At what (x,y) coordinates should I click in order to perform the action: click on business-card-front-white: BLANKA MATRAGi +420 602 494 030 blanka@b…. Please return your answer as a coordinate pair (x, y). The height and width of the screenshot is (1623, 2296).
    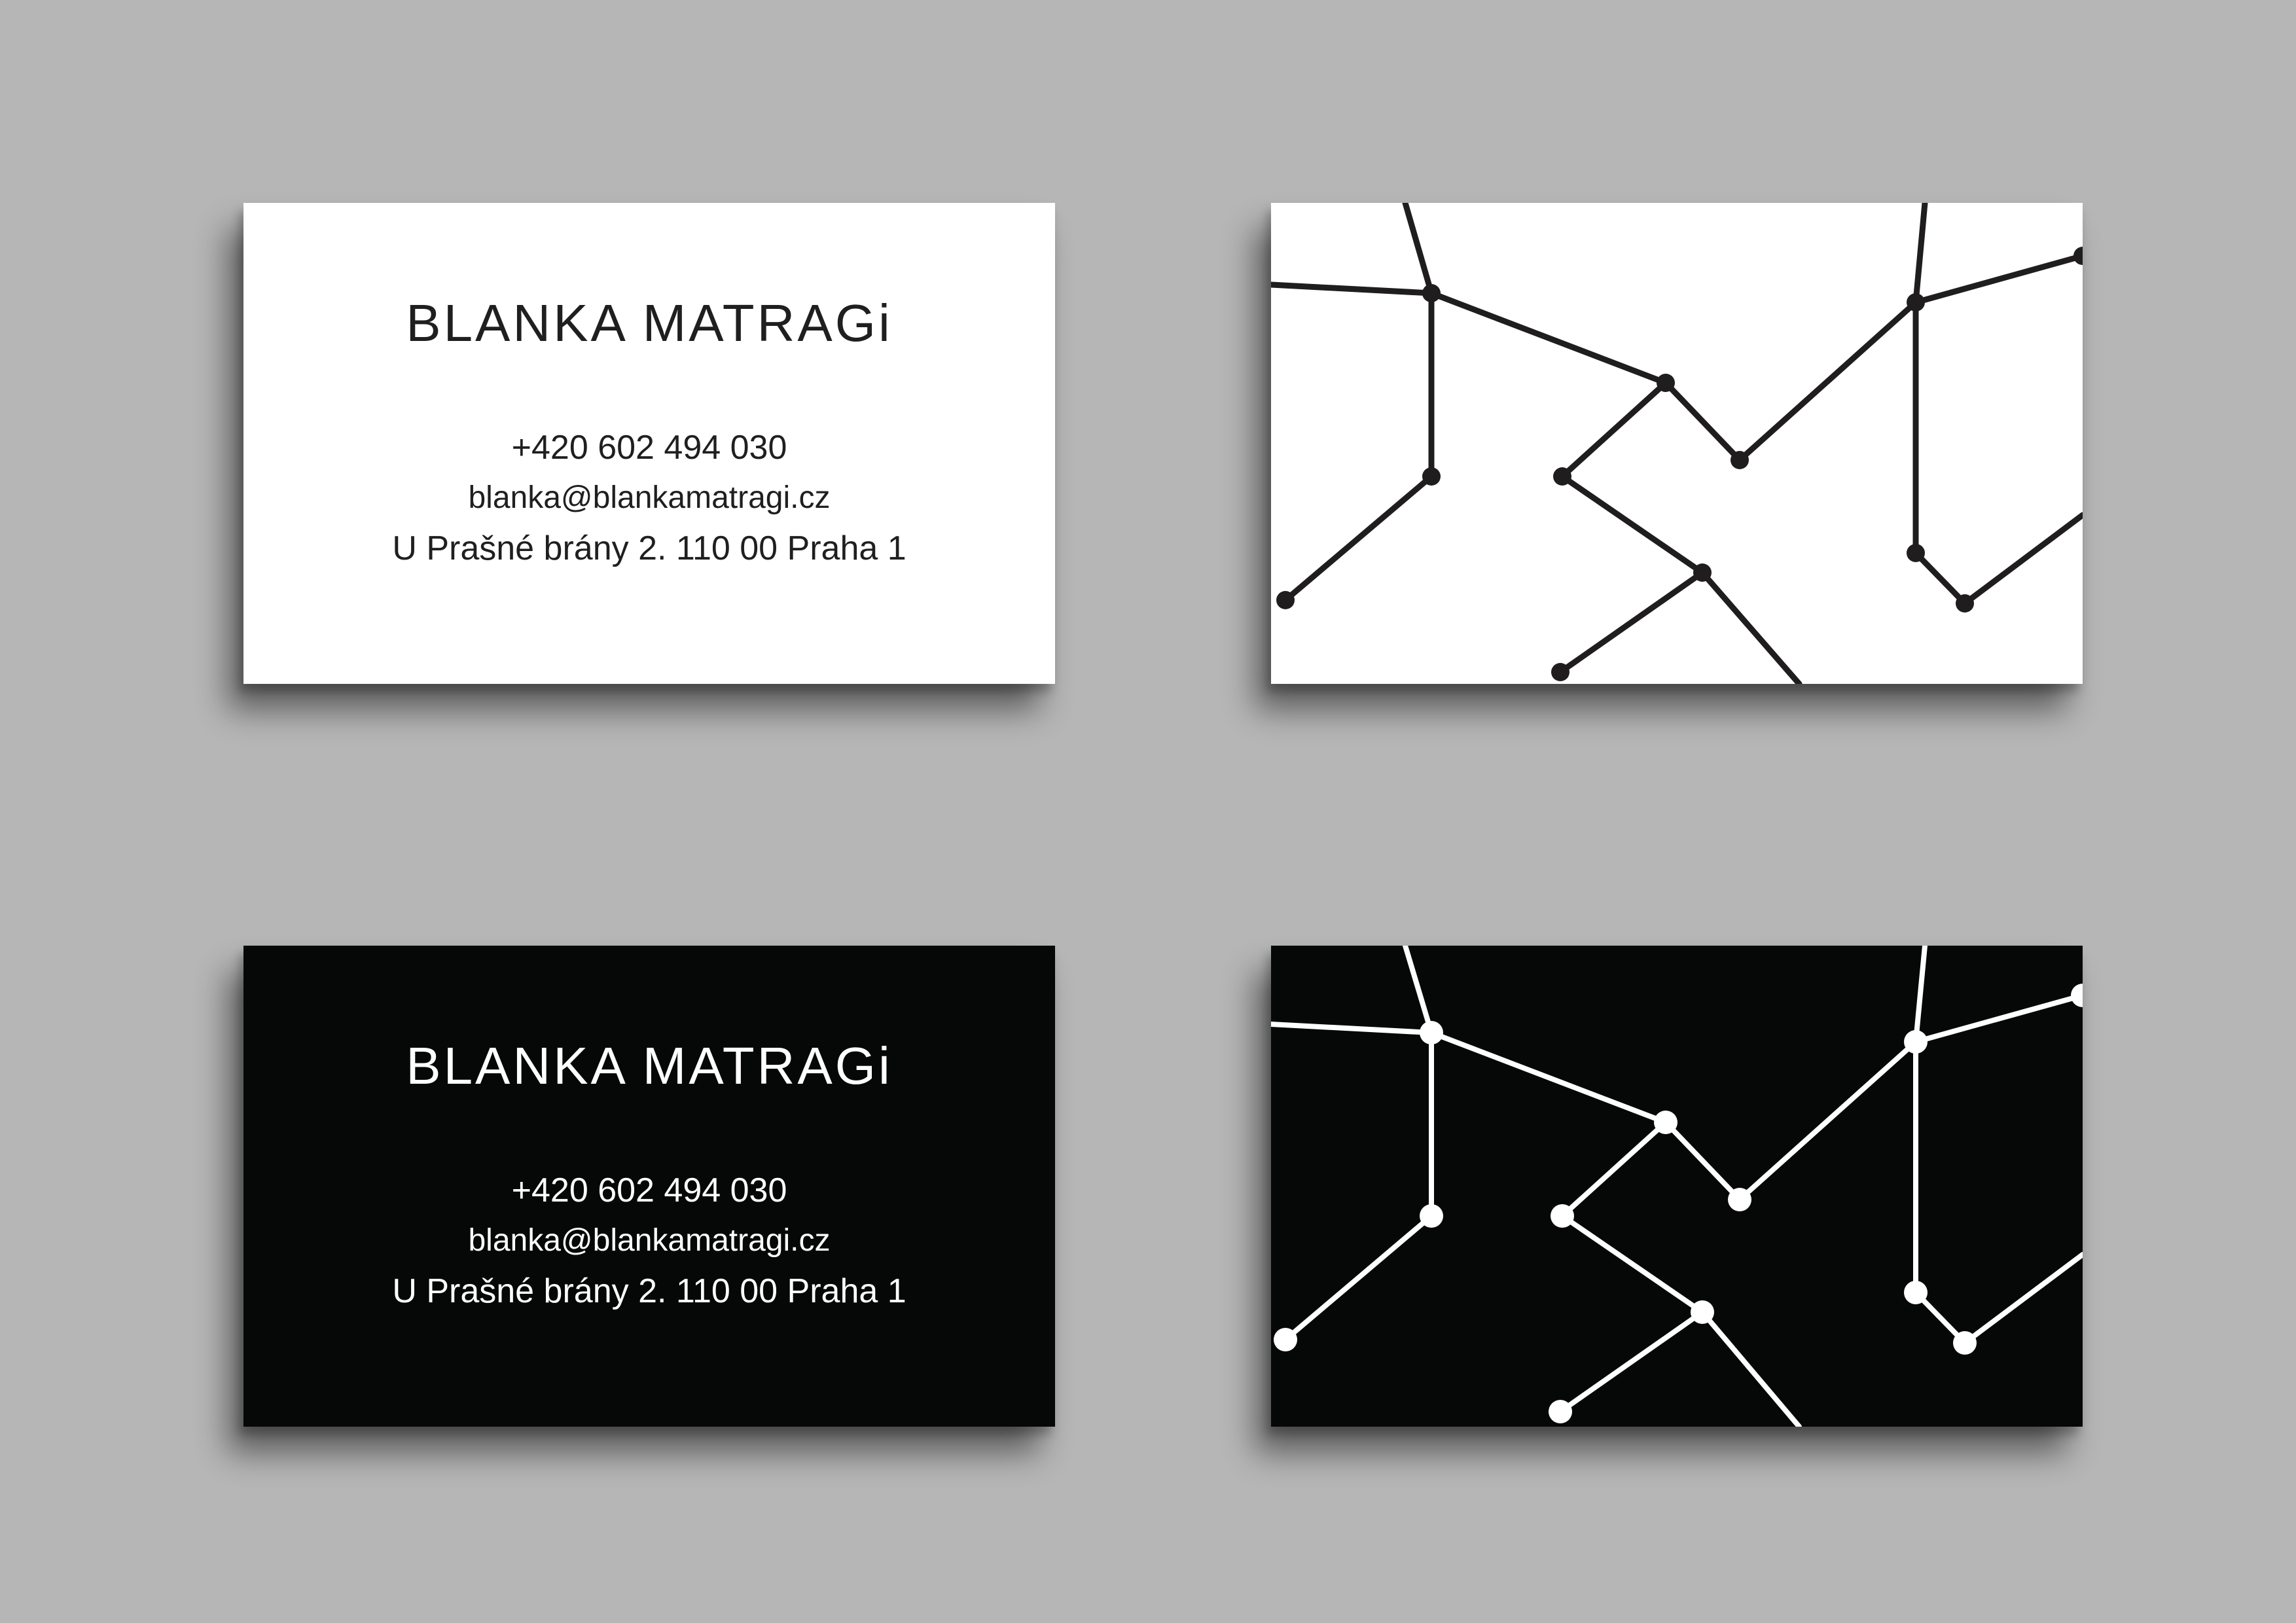
    Looking at the image, I should click on (649, 444).